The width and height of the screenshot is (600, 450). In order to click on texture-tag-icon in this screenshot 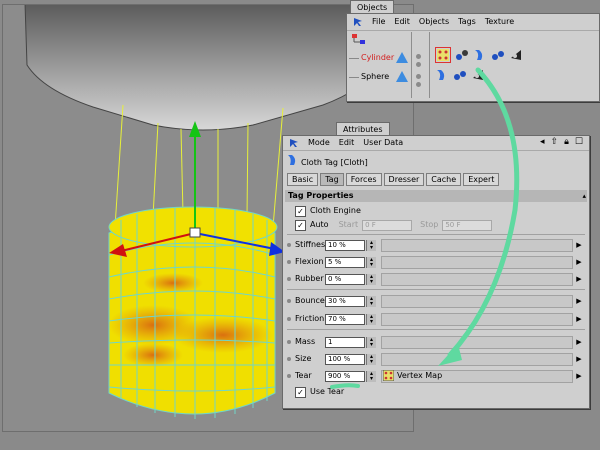, I will do `click(516, 55)`.